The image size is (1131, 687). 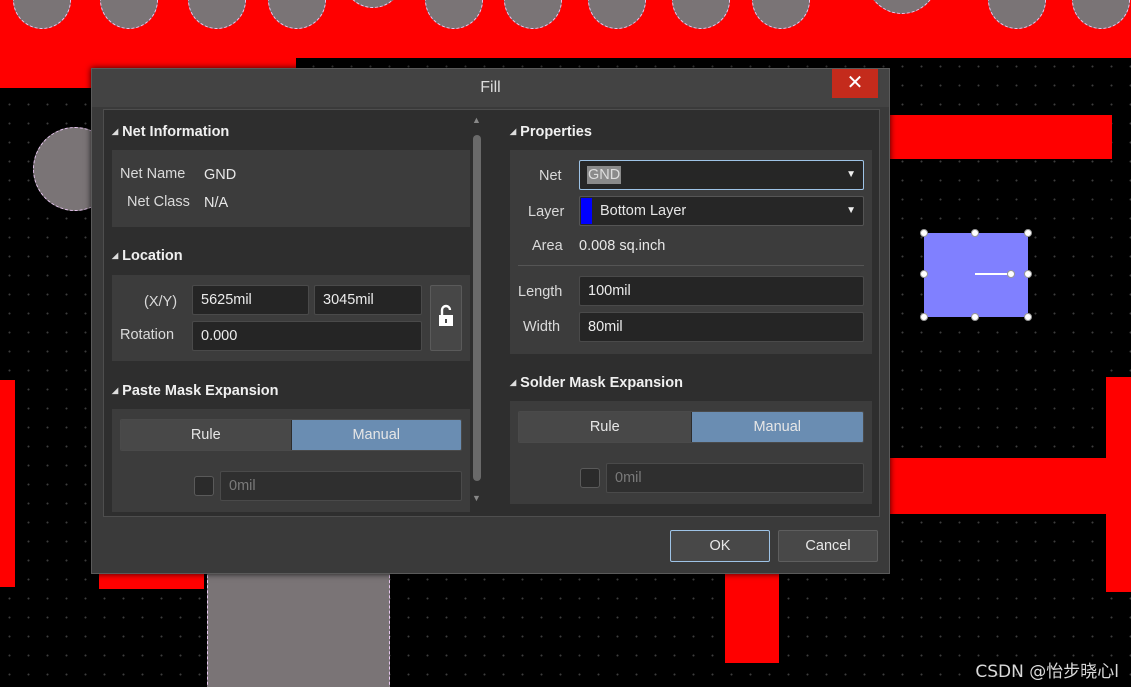 I want to click on paste-mask-panel: Rule Manual 0mil, so click(x=291, y=460).